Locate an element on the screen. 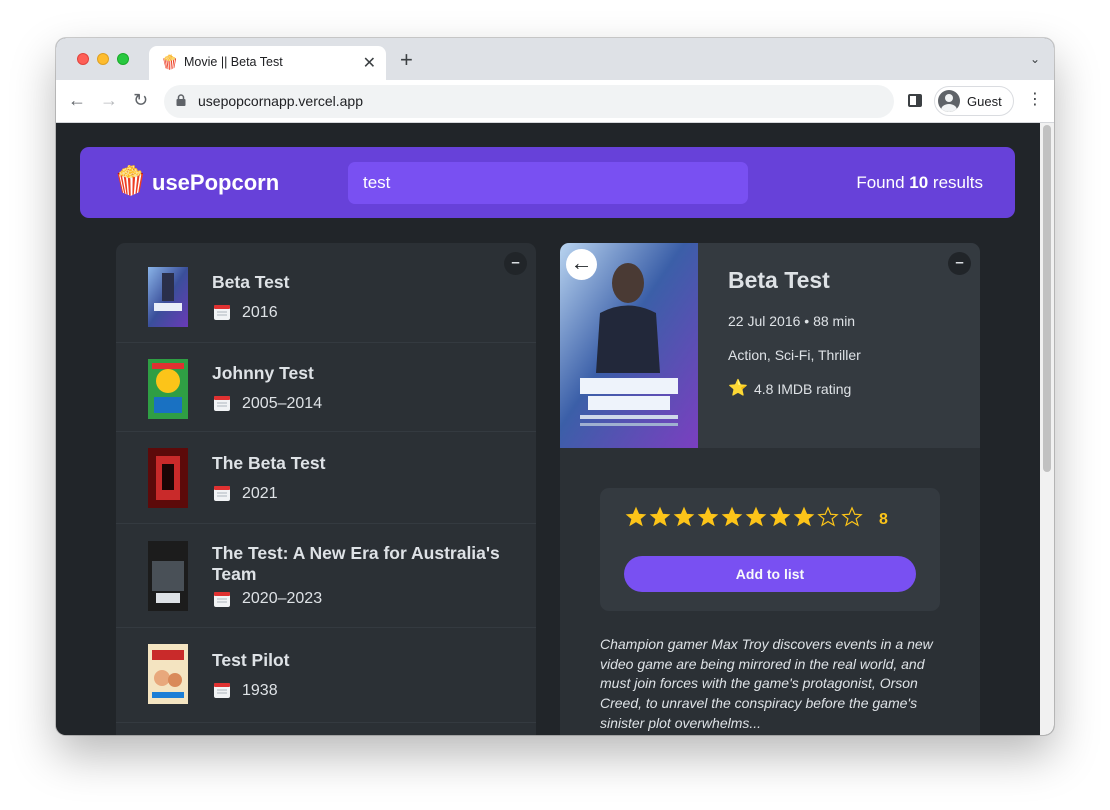 This screenshot has height=810, width=1110. tab-close-icon: ✕ is located at coordinates (369, 63).